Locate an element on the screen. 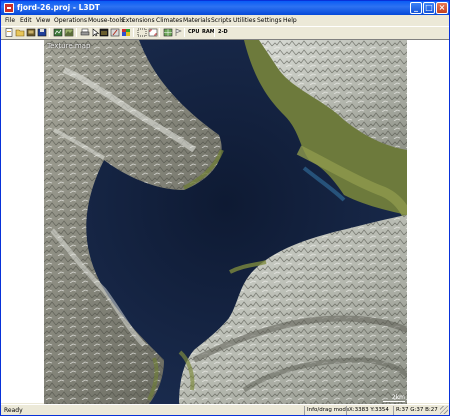 This screenshot has height=416, width=450. app-icon is located at coordinates (9, 8).